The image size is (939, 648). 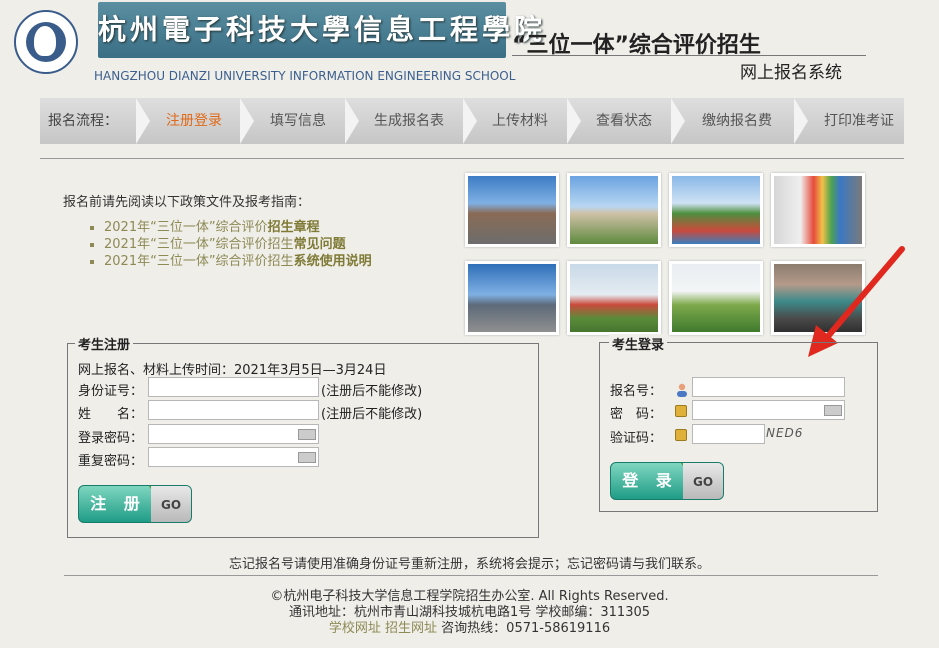 I want to click on nav-step-fill-info: 填写信息, so click(x=298, y=121).